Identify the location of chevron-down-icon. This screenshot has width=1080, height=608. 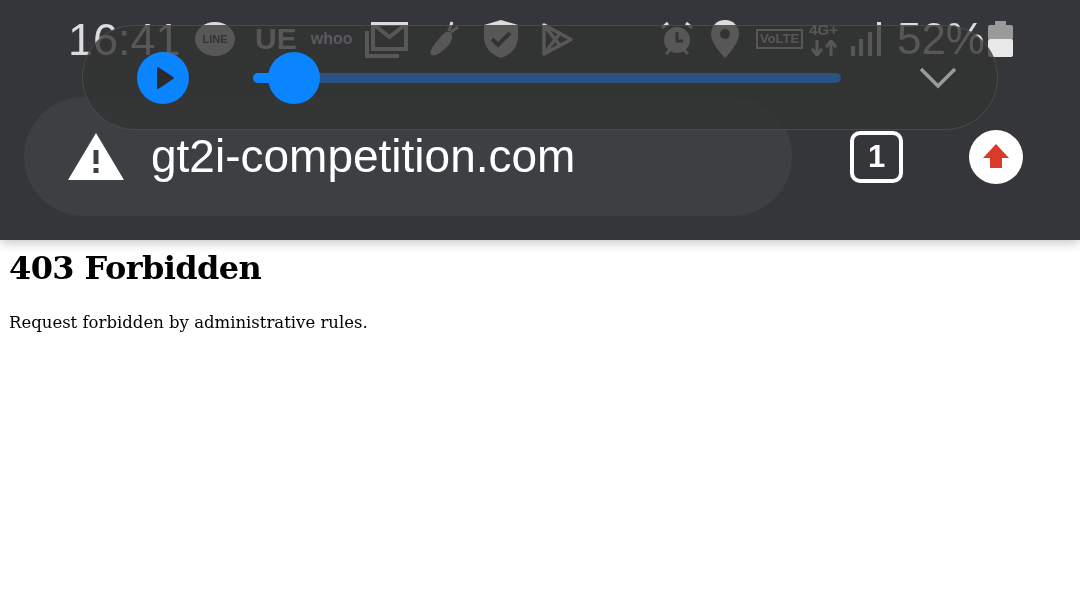
(938, 77).